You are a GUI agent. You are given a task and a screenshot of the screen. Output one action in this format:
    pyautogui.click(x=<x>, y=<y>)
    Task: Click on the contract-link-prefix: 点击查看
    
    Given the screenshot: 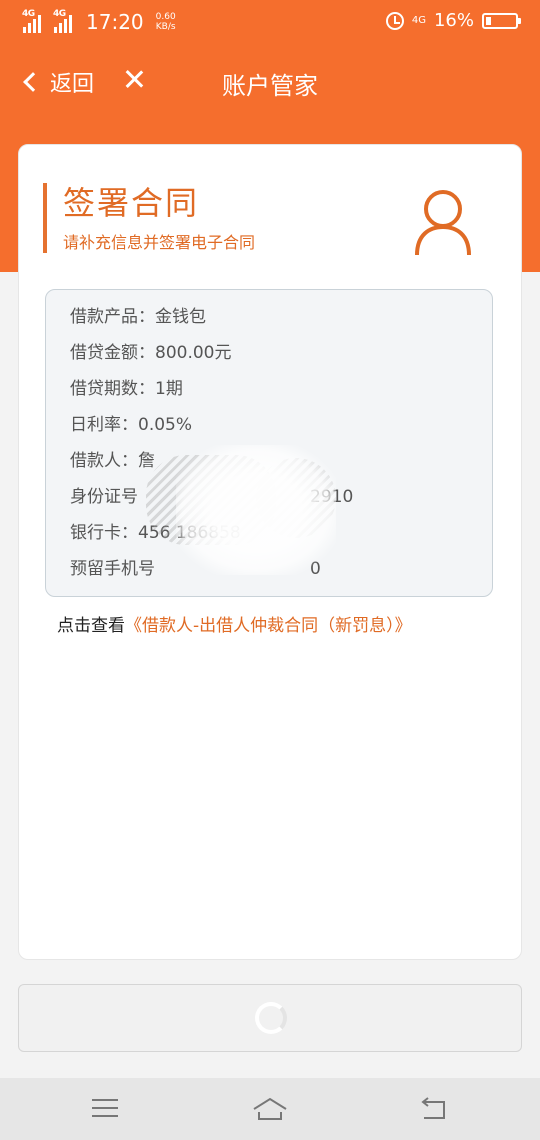 What is the action you would take?
    pyautogui.click(x=91, y=626)
    